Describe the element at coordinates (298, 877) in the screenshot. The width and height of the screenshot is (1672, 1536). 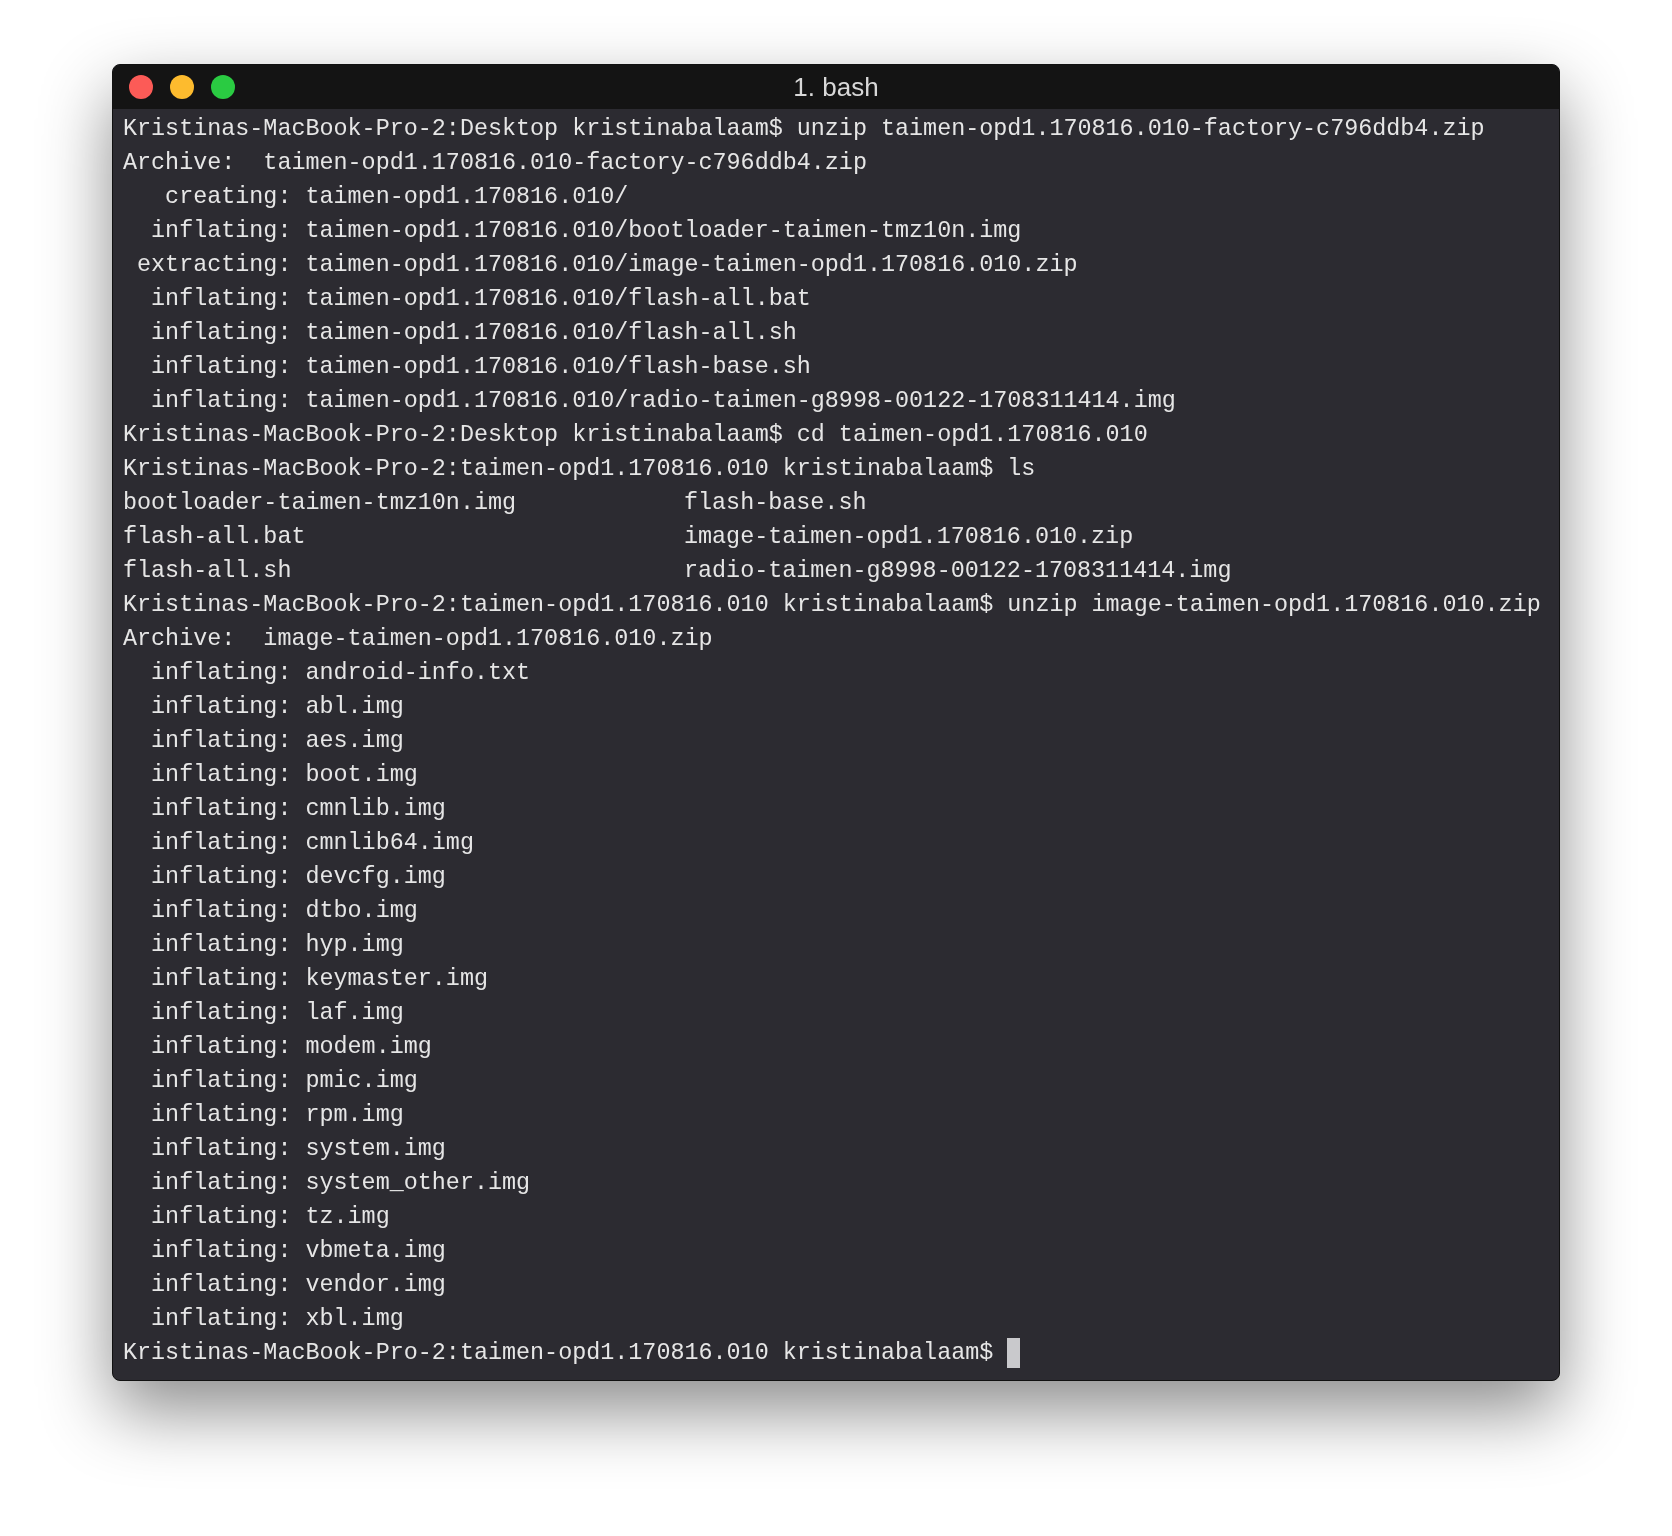
I see `terminal-line: inflating: devcfg.img` at that location.